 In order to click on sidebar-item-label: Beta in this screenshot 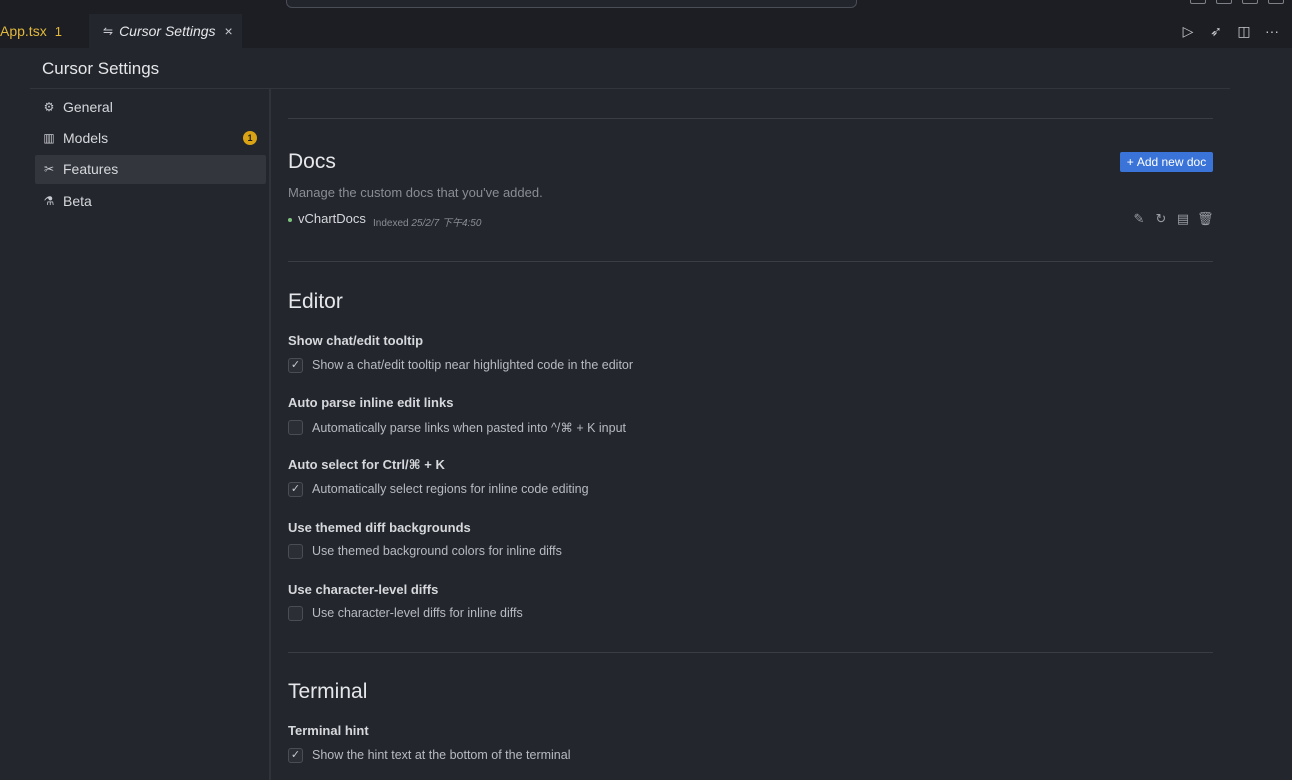, I will do `click(77, 200)`.